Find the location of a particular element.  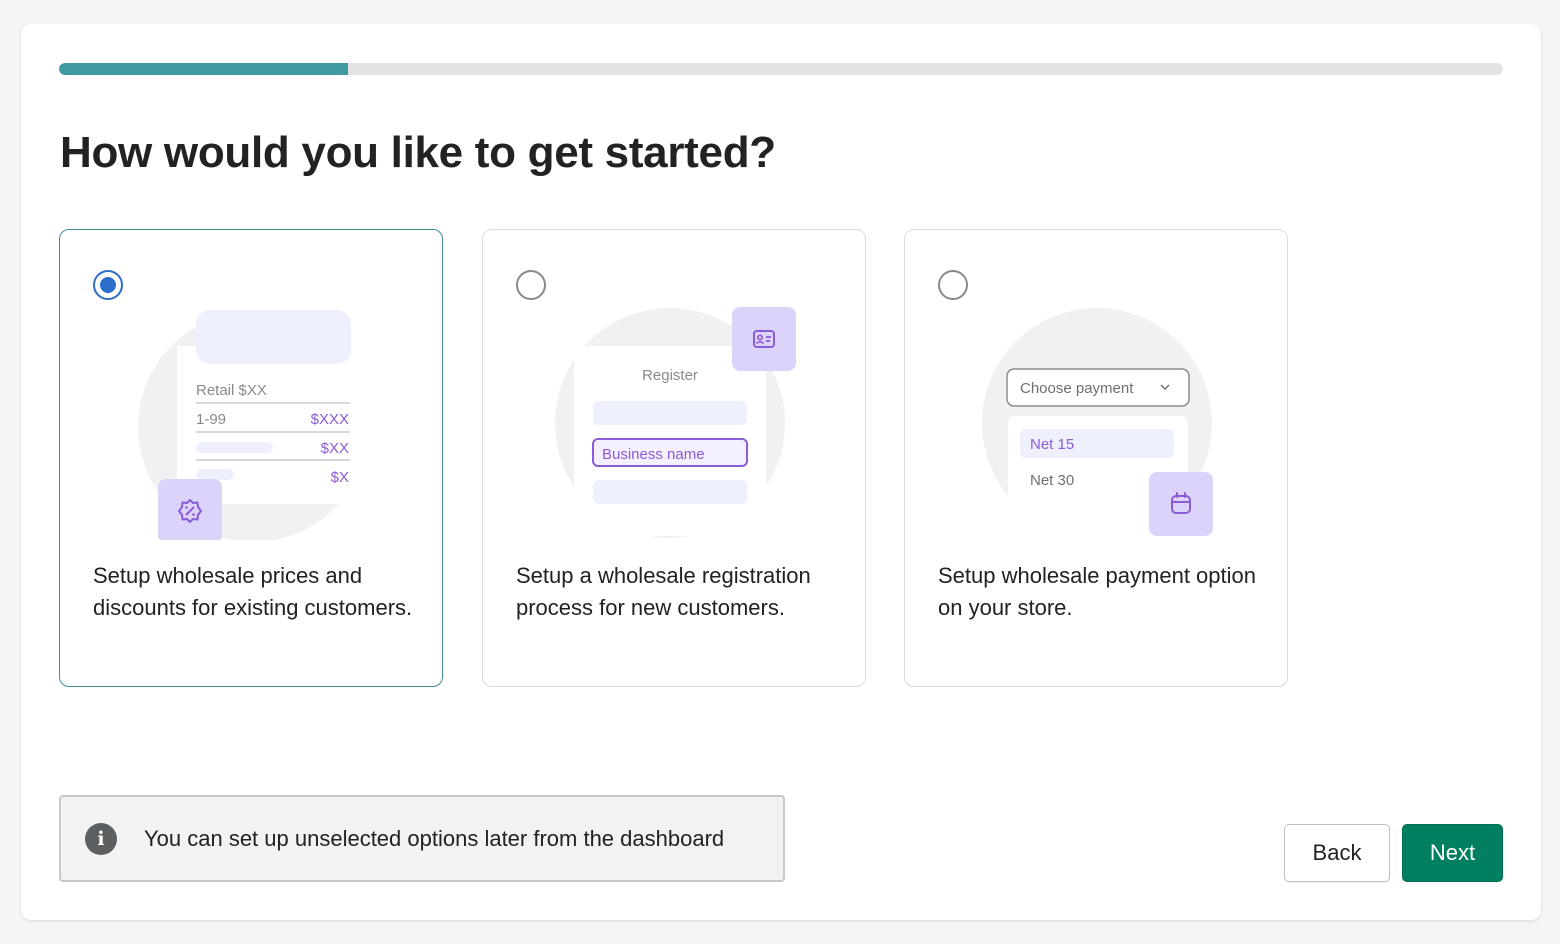

tier-price-1: $XXX is located at coordinates (330, 419).